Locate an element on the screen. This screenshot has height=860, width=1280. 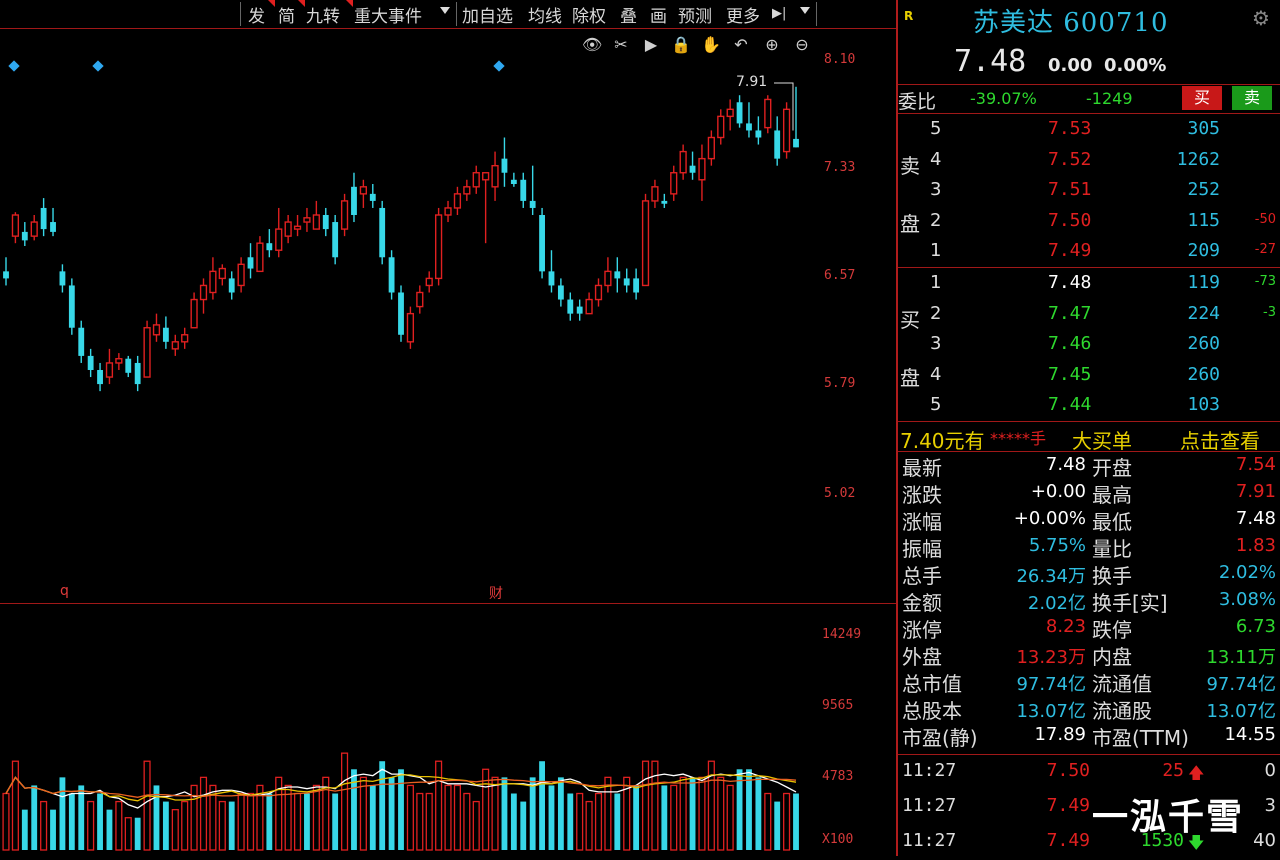
big-order-view-link: 点击查看 is located at coordinates (1220, 439).